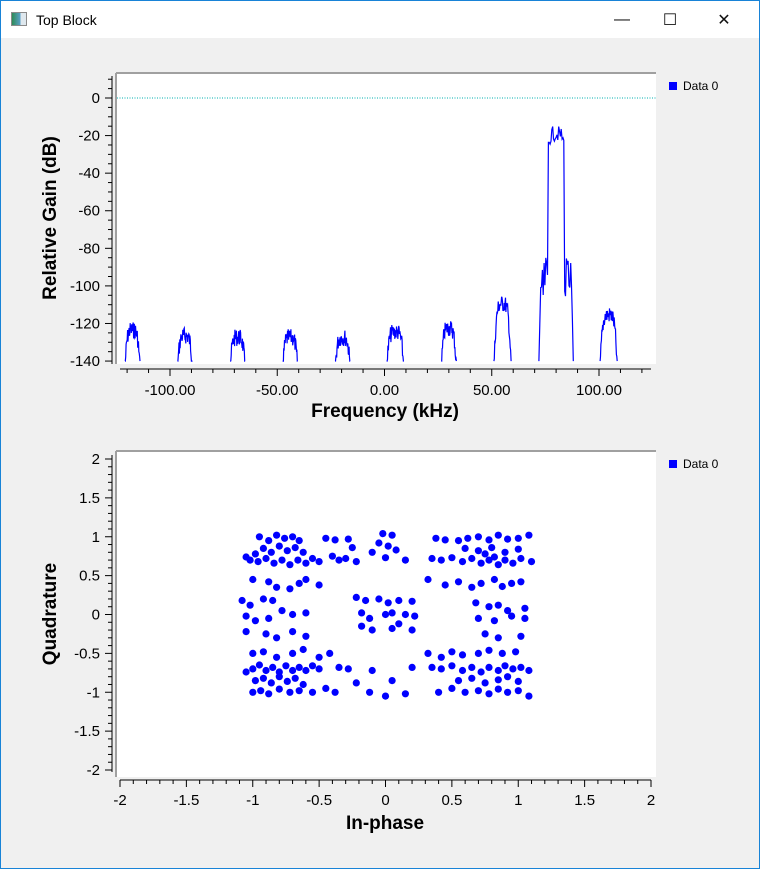 The height and width of the screenshot is (869, 760). What do you see at coordinates (673, 464) in the screenshot?
I see `legend-swatch` at bounding box center [673, 464].